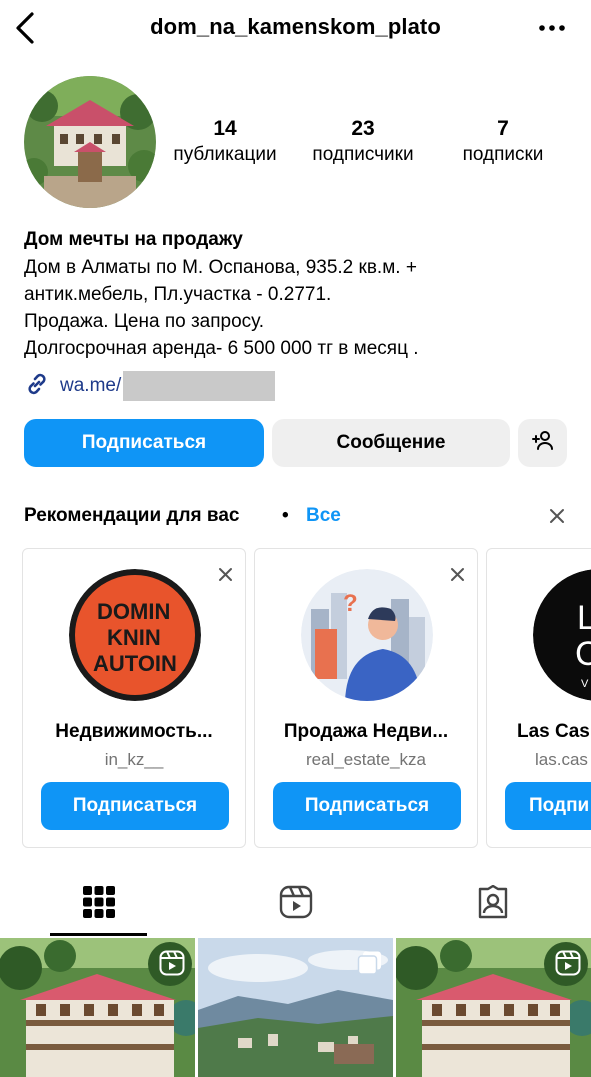  What do you see at coordinates (363, 154) in the screenshot?
I see `stat-label: подписчики` at bounding box center [363, 154].